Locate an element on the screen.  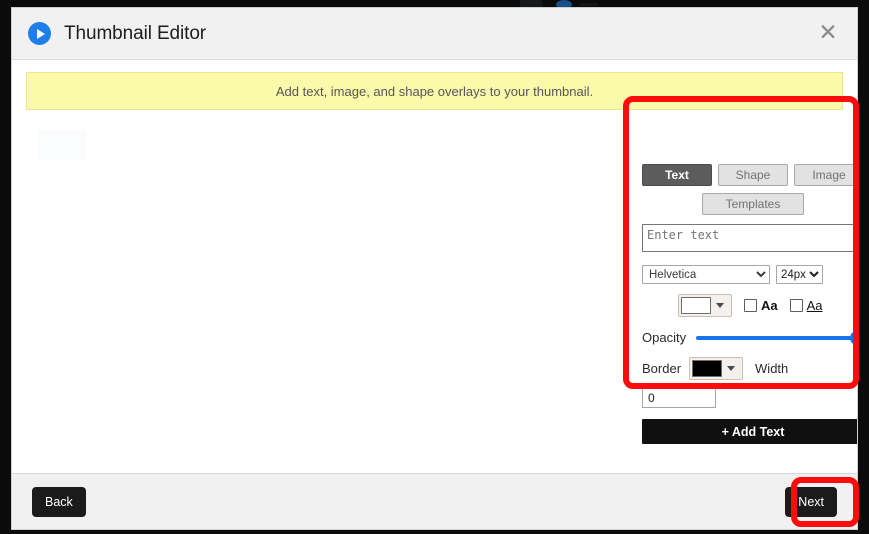
font-size-select: 24px is located at coordinates (799, 274).